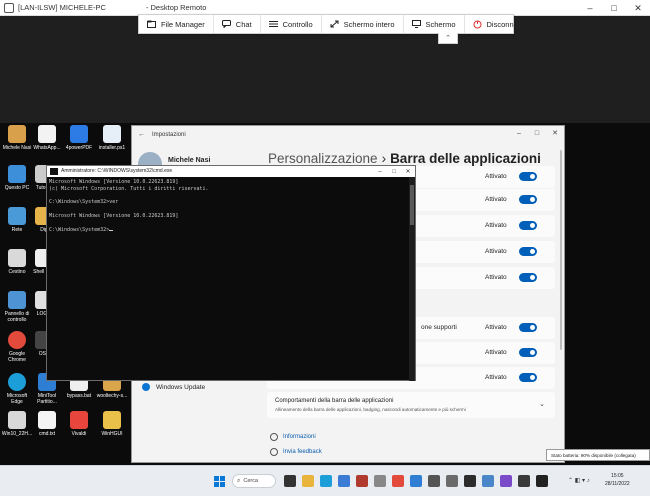 The width and height of the screenshot is (650, 496). Describe the element at coordinates (17, 389) in the screenshot. I see `desktop-icon: Microsoft Edge` at that location.